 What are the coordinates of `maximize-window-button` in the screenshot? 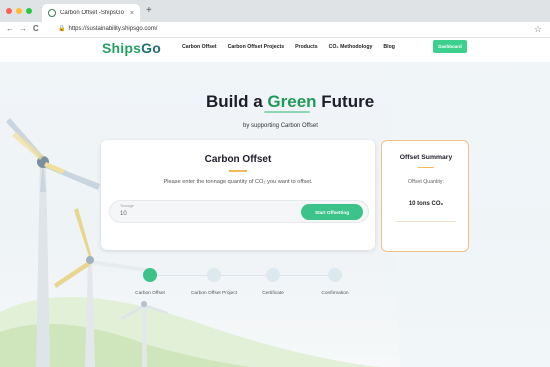 It's located at (29, 11).